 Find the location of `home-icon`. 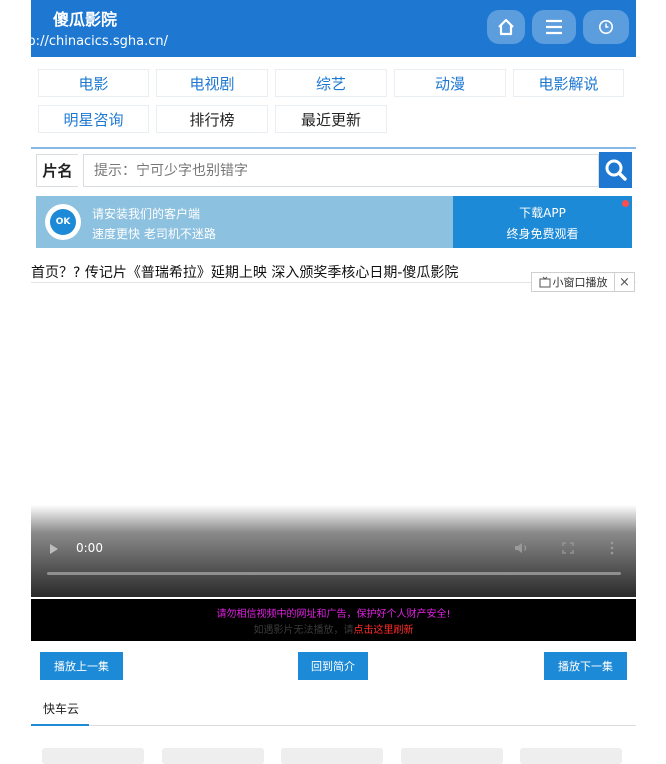

home-icon is located at coordinates (506, 27).